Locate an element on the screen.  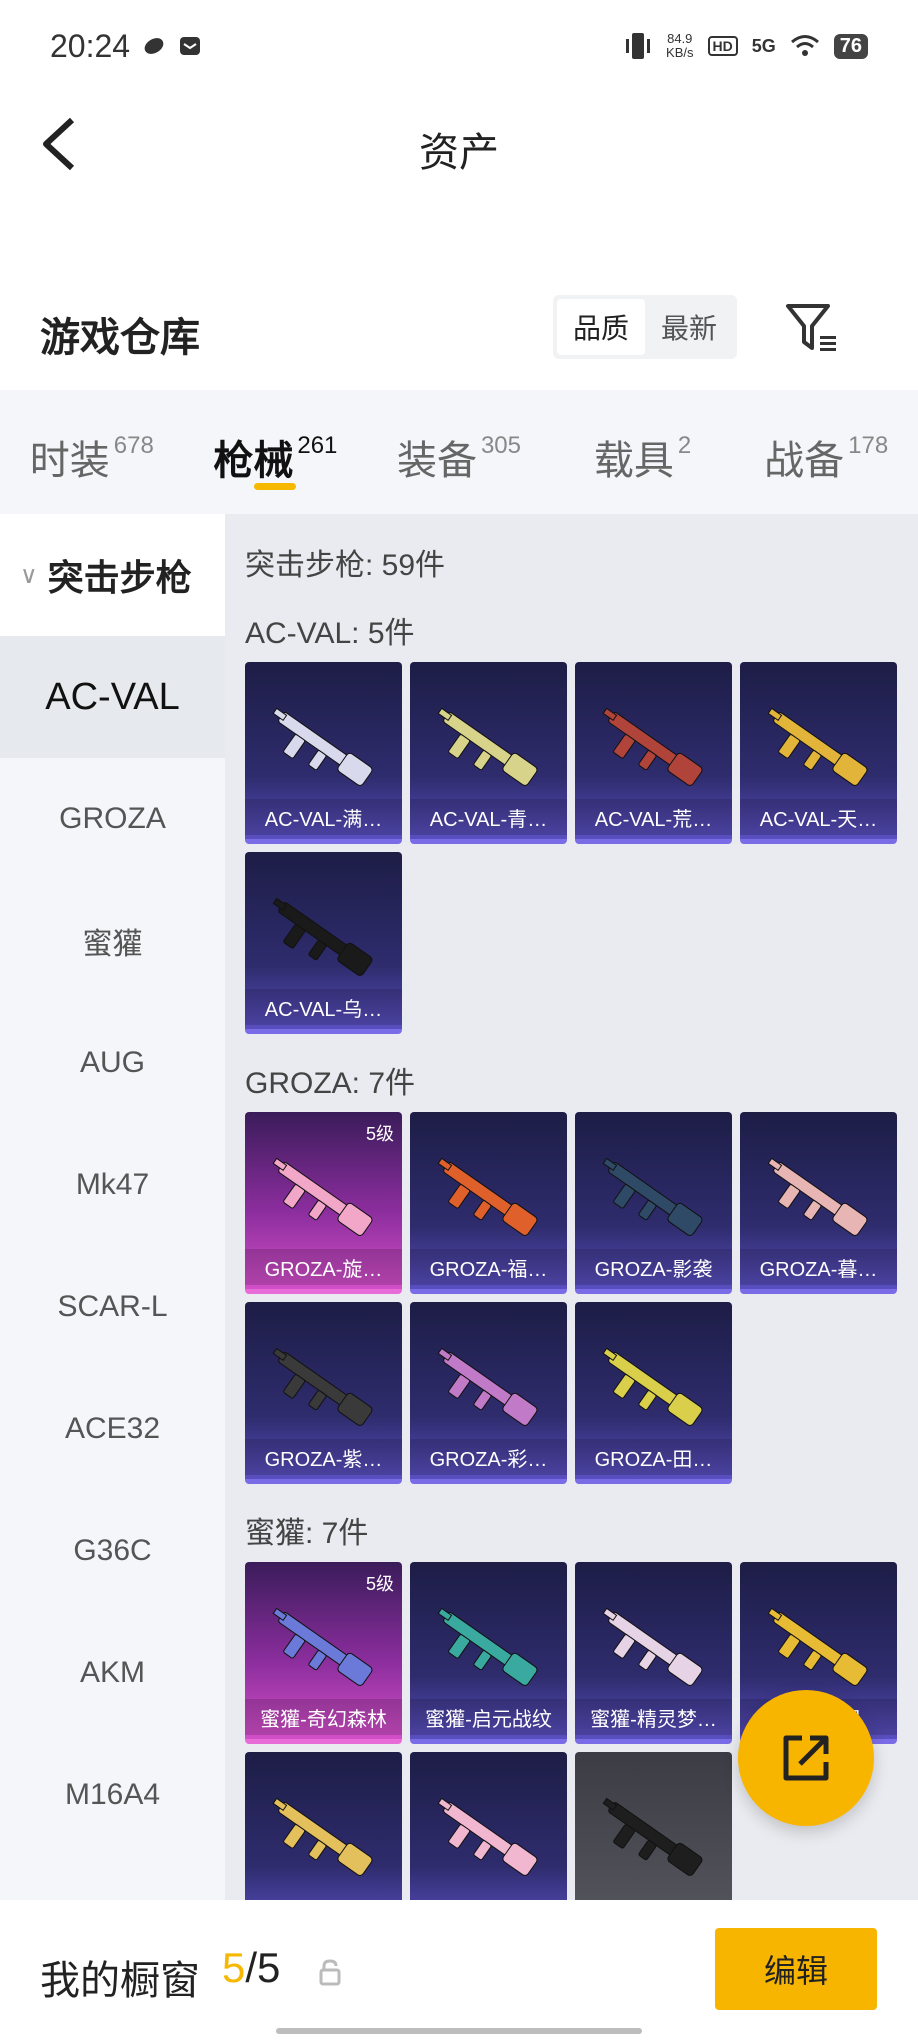
sidebar-item-weapon: Mk47 is located at coordinates (112, 1185).